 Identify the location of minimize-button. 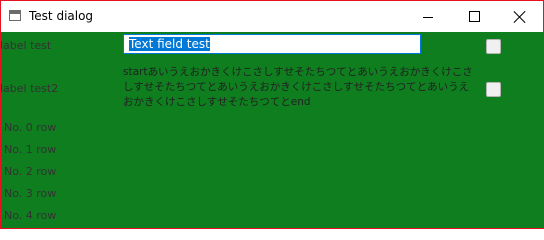
(428, 16).